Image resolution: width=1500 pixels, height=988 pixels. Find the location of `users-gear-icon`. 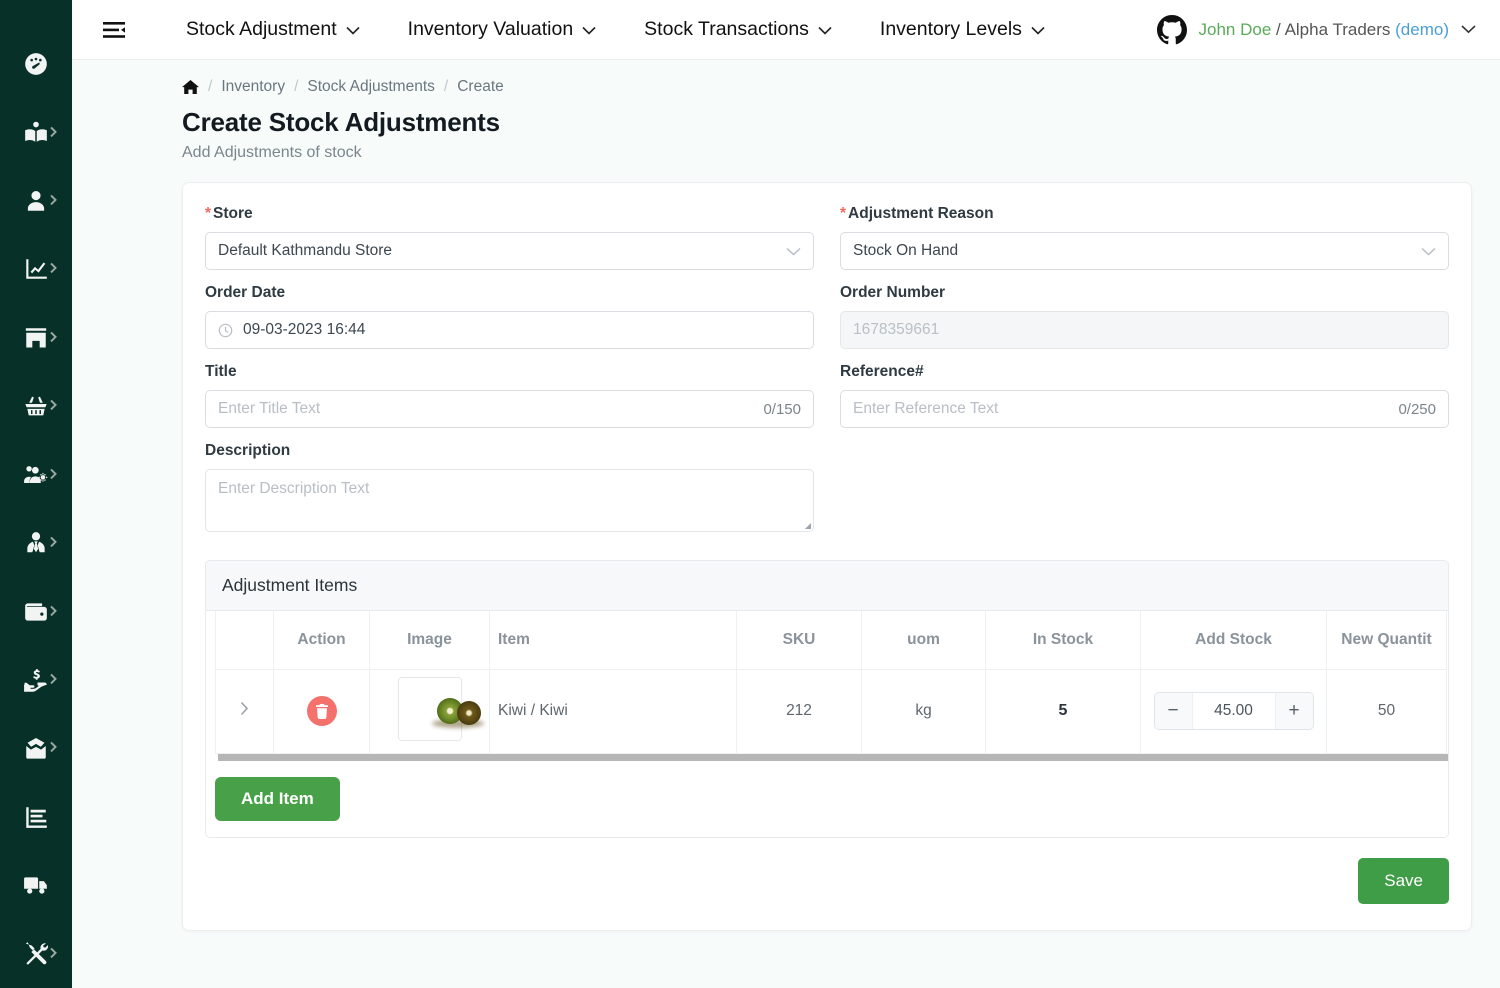

users-gear-icon is located at coordinates (36, 475).